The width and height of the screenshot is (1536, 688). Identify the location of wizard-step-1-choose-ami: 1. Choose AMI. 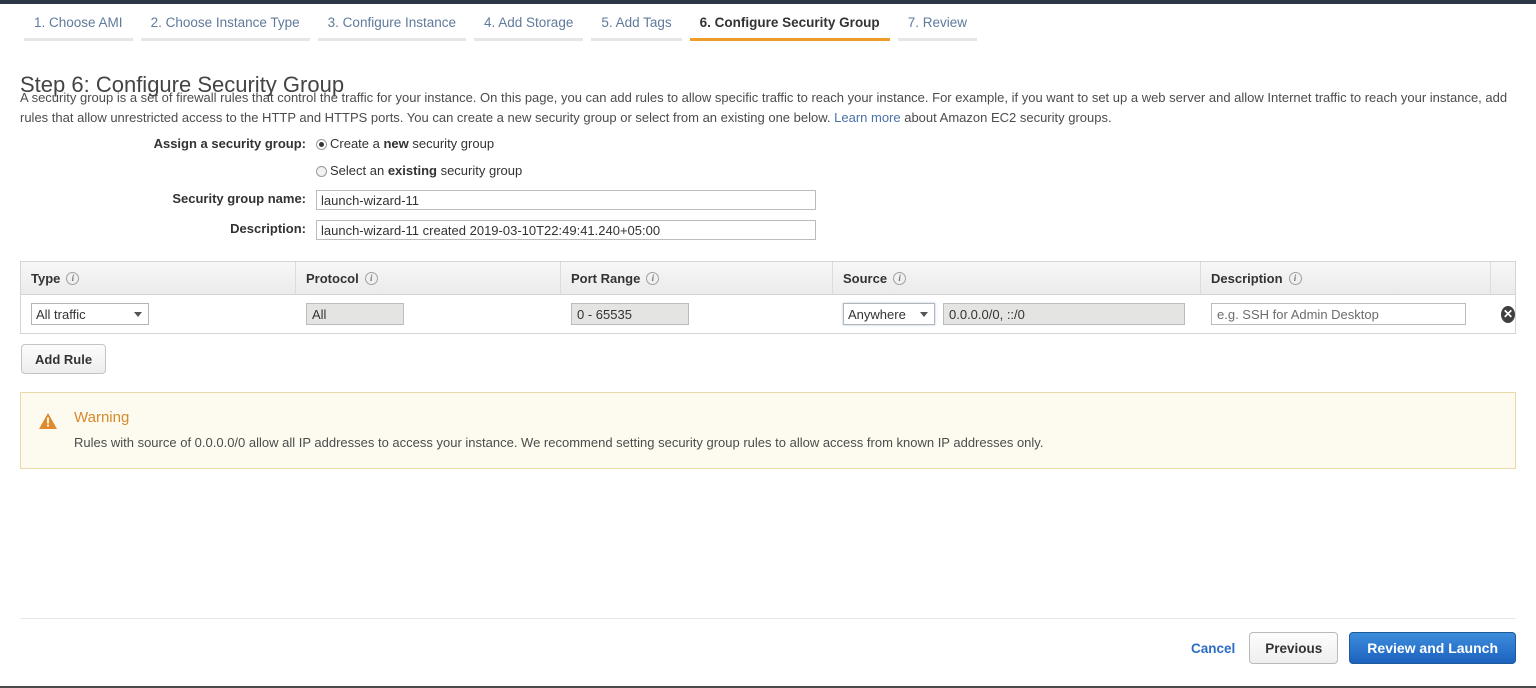
(78, 27).